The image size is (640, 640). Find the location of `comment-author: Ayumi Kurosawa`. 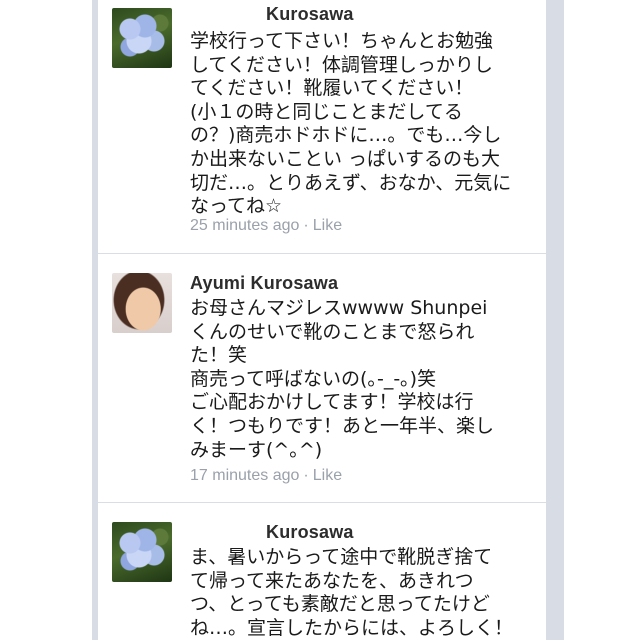

comment-author: Ayumi Kurosawa is located at coordinates (264, 283).